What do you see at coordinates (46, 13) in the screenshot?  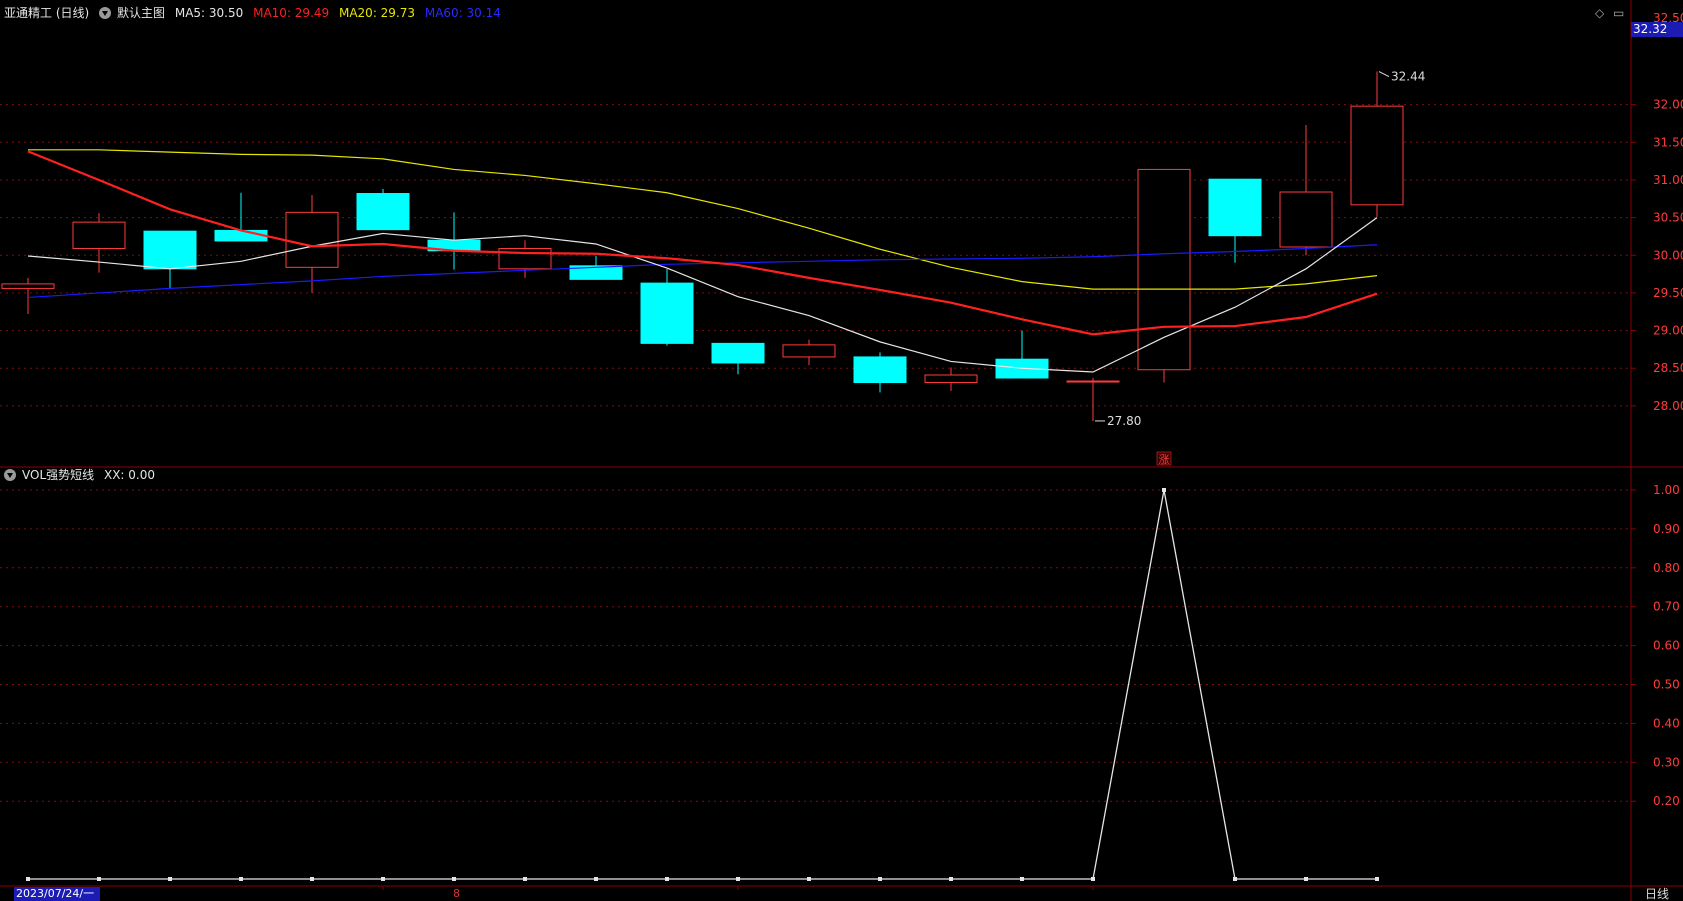 I see `stock-title: 亚通精工 (日线)` at bounding box center [46, 13].